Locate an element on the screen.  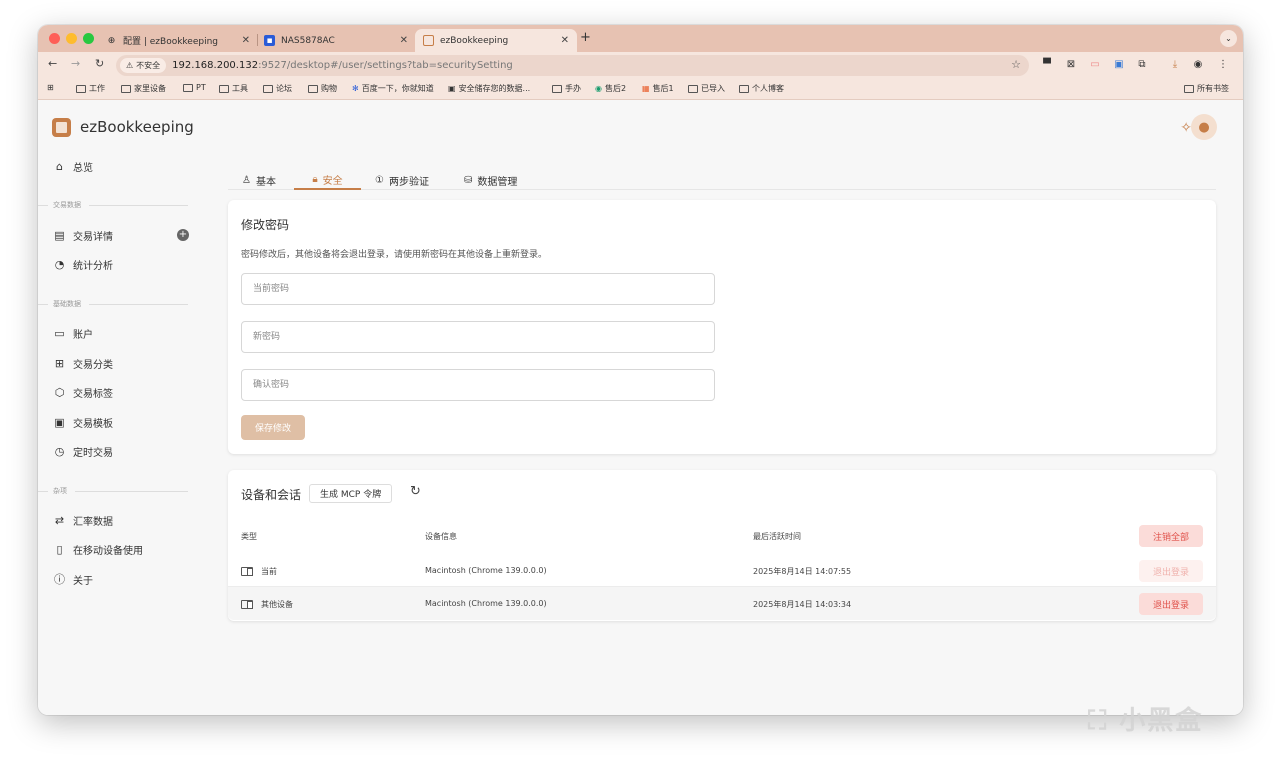
sidebar-item-templates: ▣ 交易模板 is located at coordinates (83, 422).